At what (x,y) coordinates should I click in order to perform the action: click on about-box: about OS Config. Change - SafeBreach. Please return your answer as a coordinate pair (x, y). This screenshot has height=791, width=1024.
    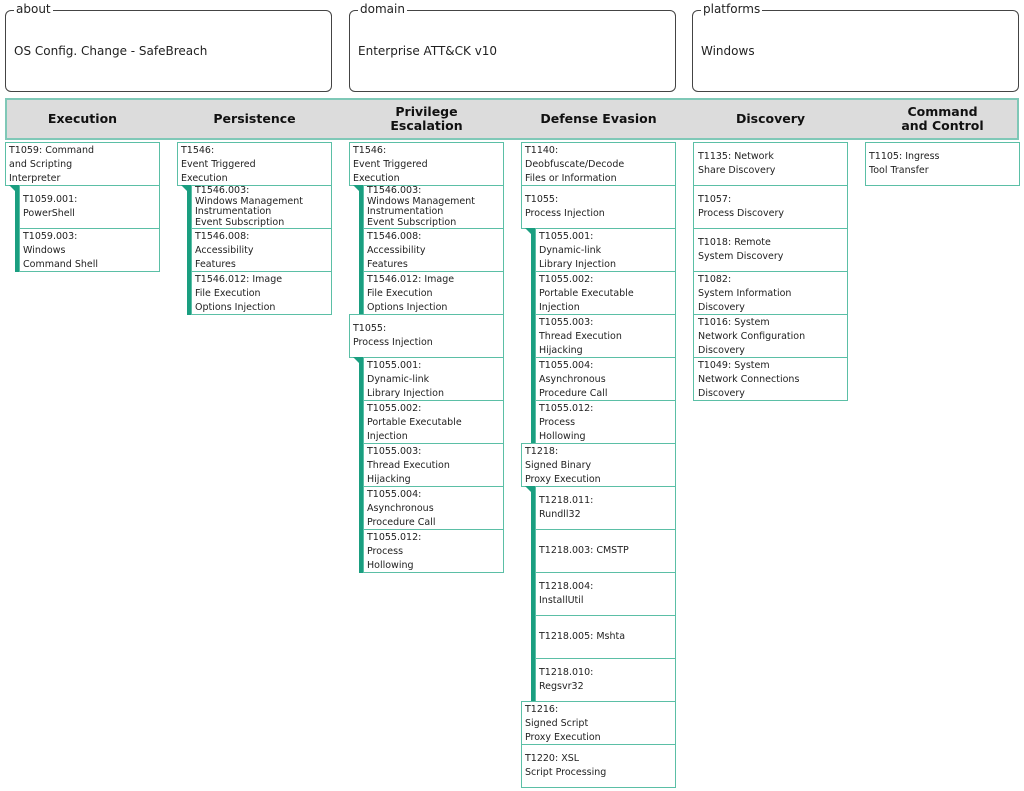
    Looking at the image, I should click on (168, 47).